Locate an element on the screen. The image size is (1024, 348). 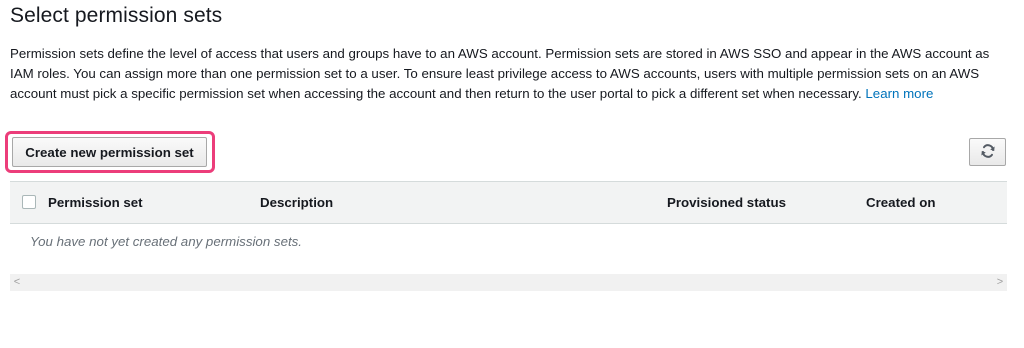
page-title: Select permission sets is located at coordinates (116, 15).